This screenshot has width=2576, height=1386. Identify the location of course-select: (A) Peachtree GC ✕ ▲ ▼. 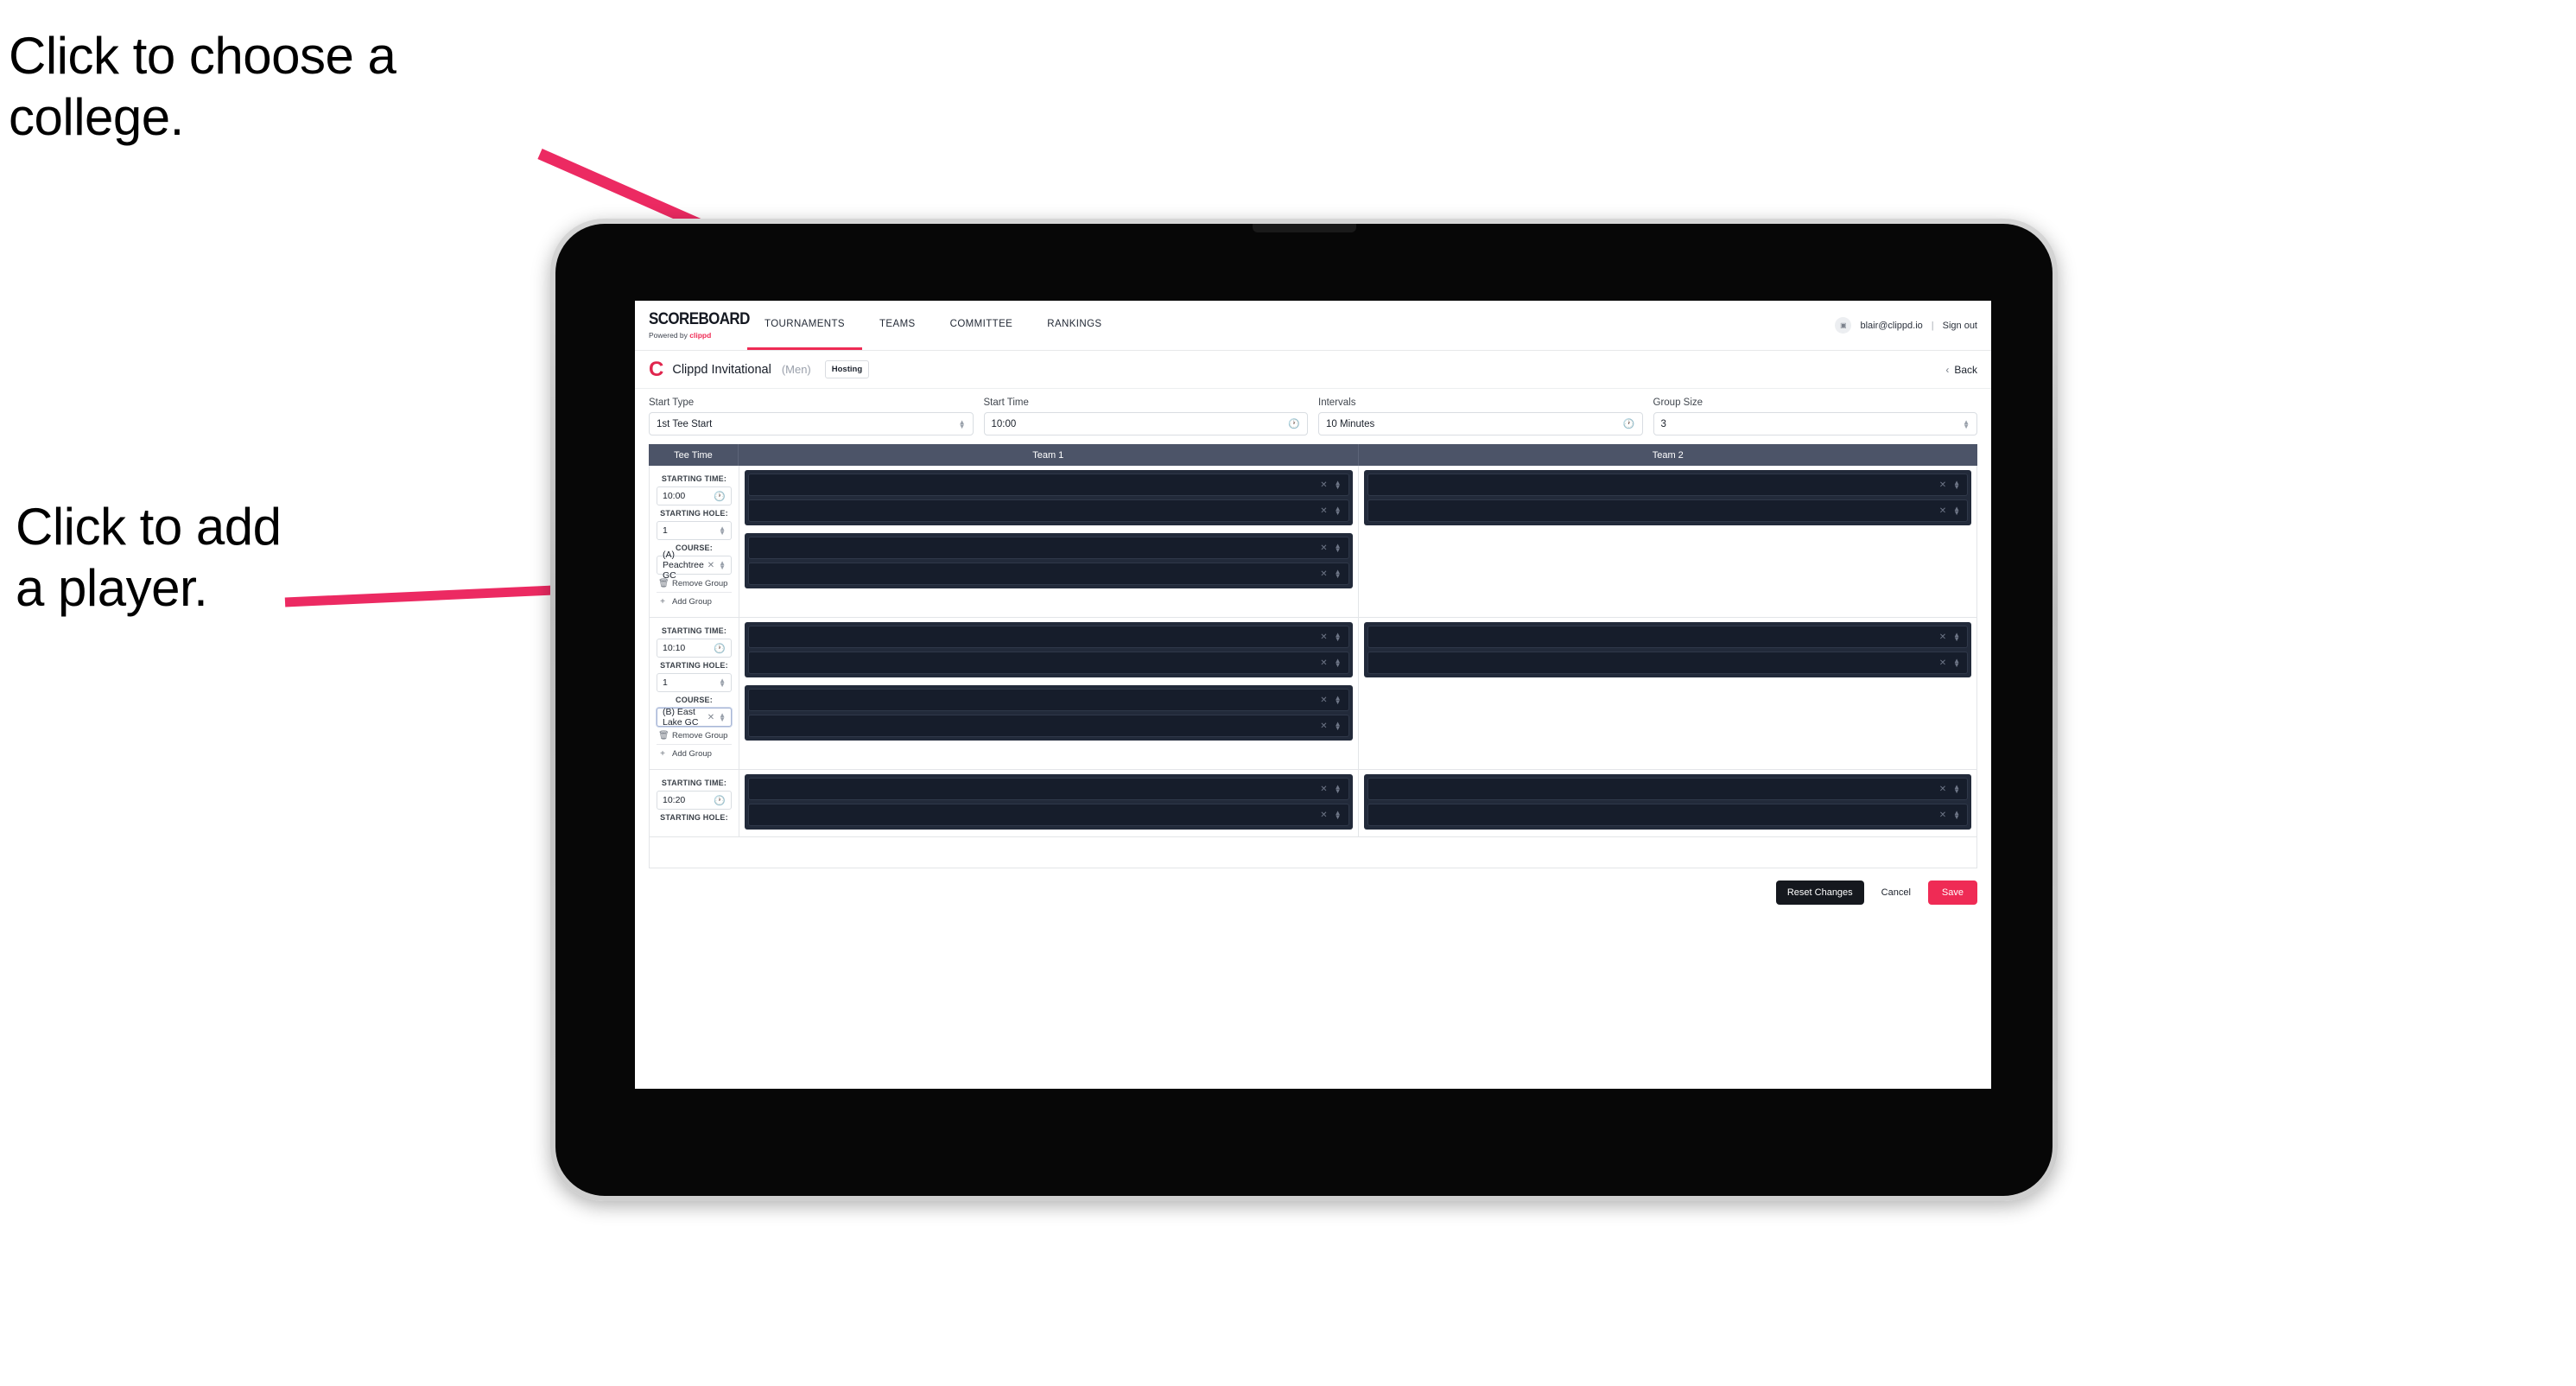
(694, 565).